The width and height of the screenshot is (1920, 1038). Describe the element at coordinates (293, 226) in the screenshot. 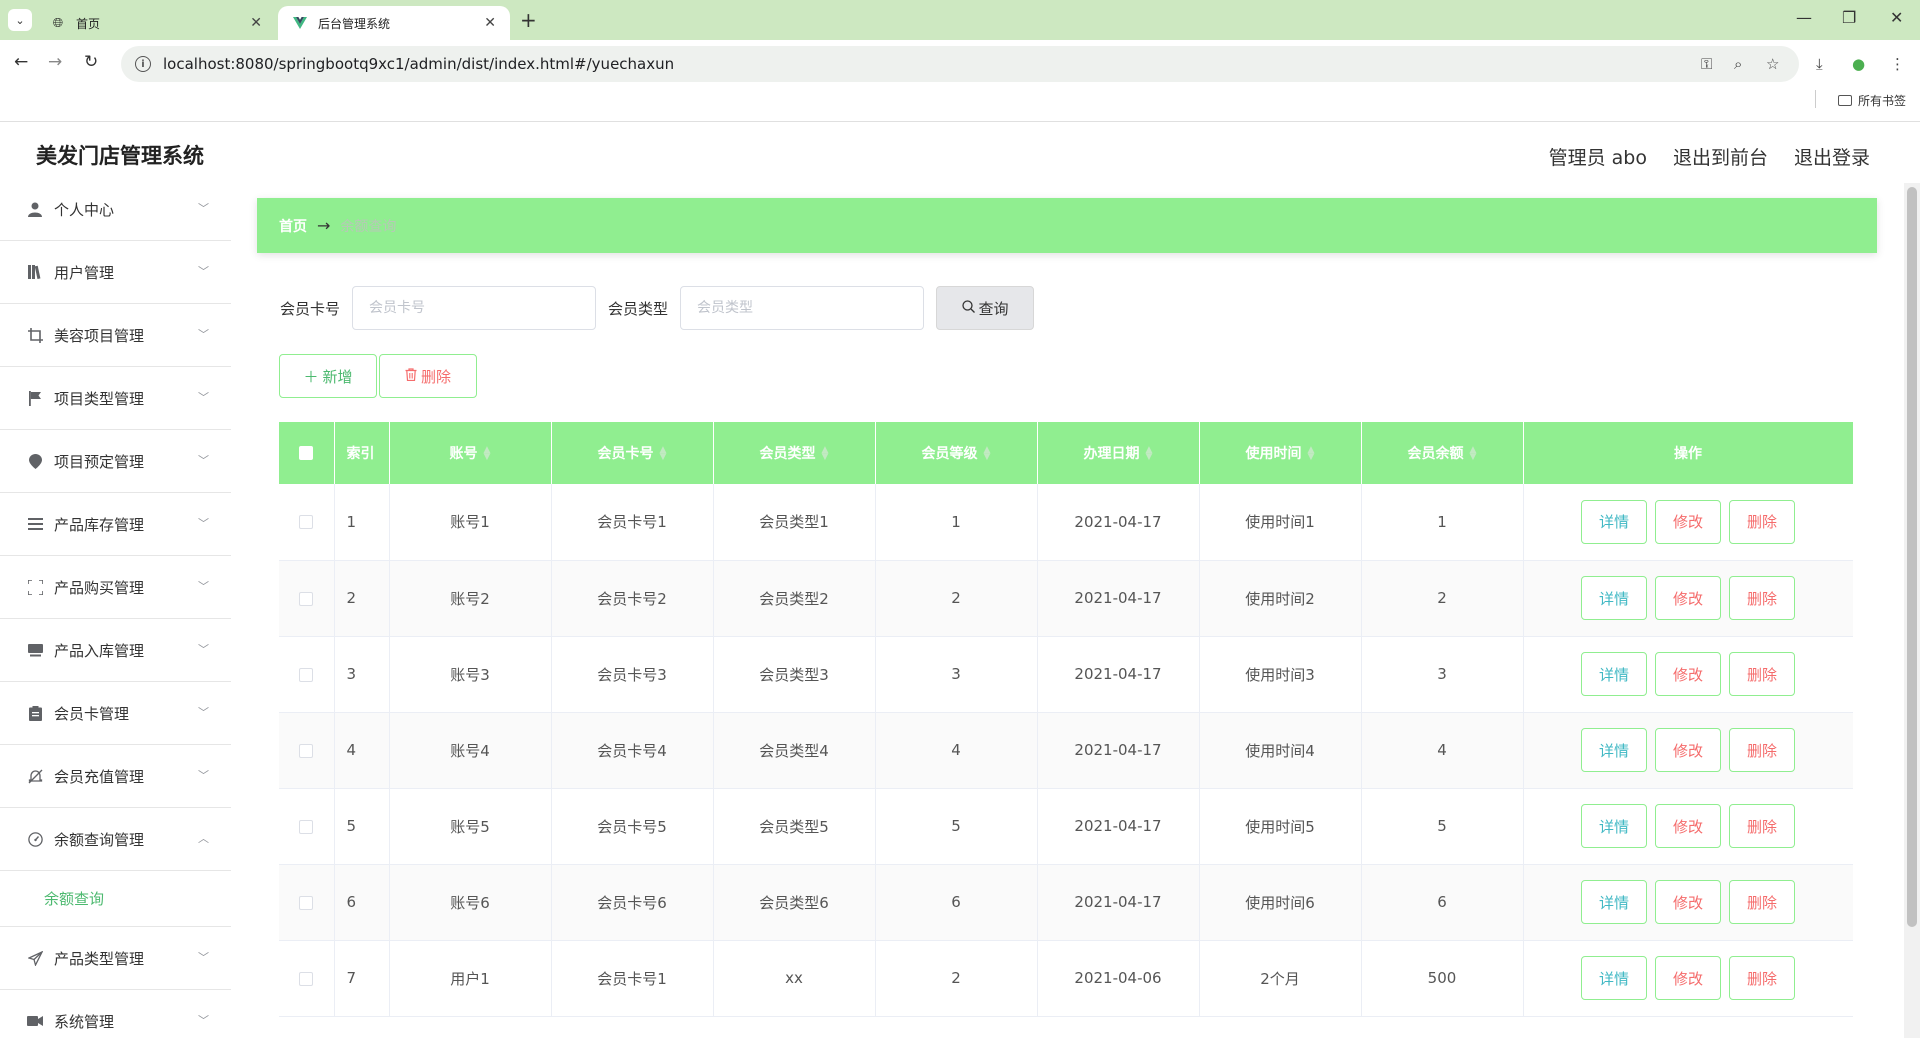

I see `breadcrumb-home: 首页` at that location.